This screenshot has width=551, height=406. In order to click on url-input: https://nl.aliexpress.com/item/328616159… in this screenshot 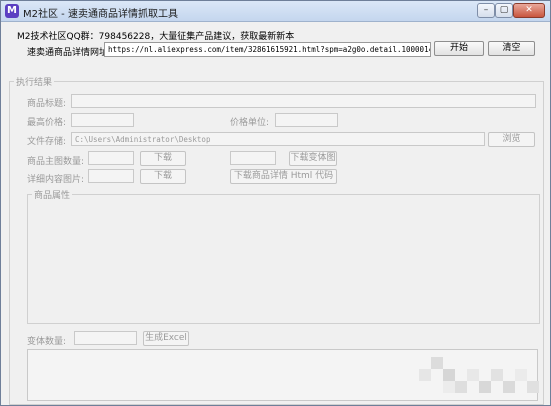, I will do `click(267, 49)`.